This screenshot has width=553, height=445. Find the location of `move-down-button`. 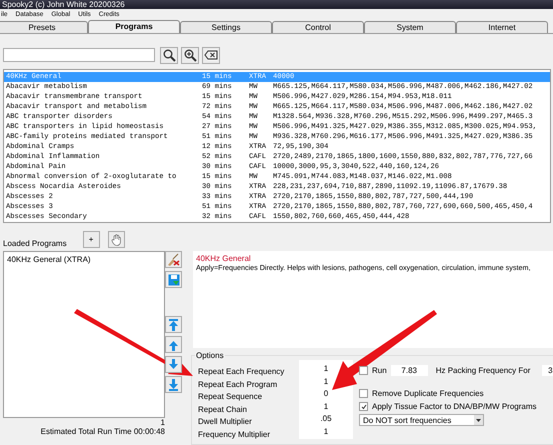

move-down-button is located at coordinates (173, 364).